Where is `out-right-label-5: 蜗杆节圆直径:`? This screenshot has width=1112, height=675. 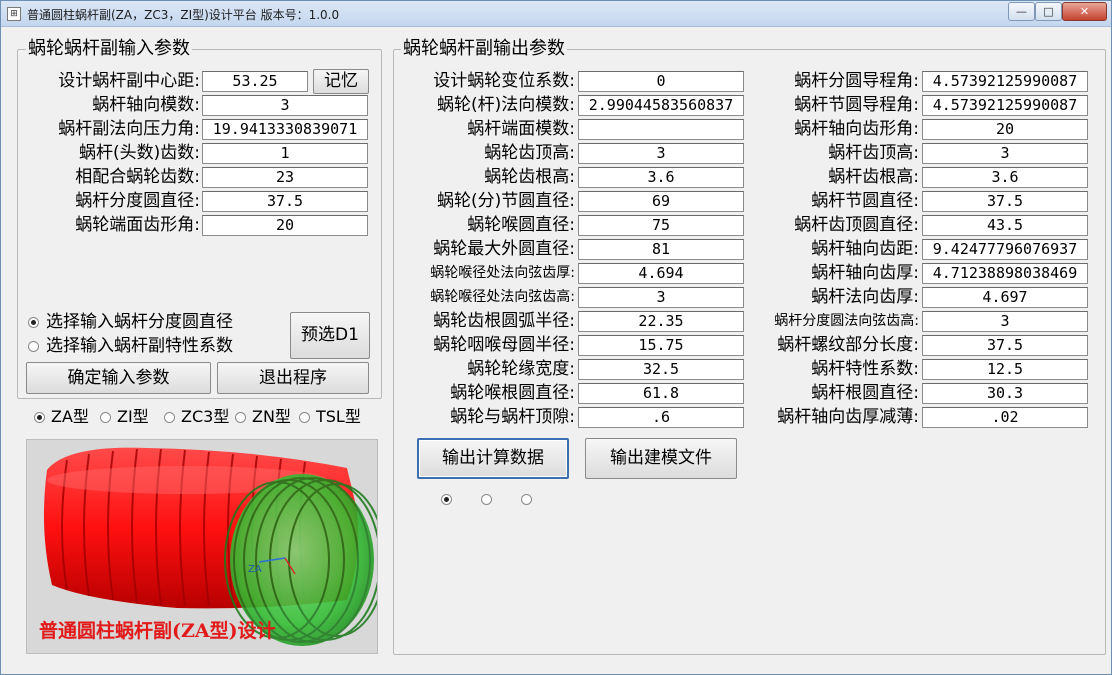
out-right-label-5: 蜗杆节圆直径: is located at coordinates (865, 201).